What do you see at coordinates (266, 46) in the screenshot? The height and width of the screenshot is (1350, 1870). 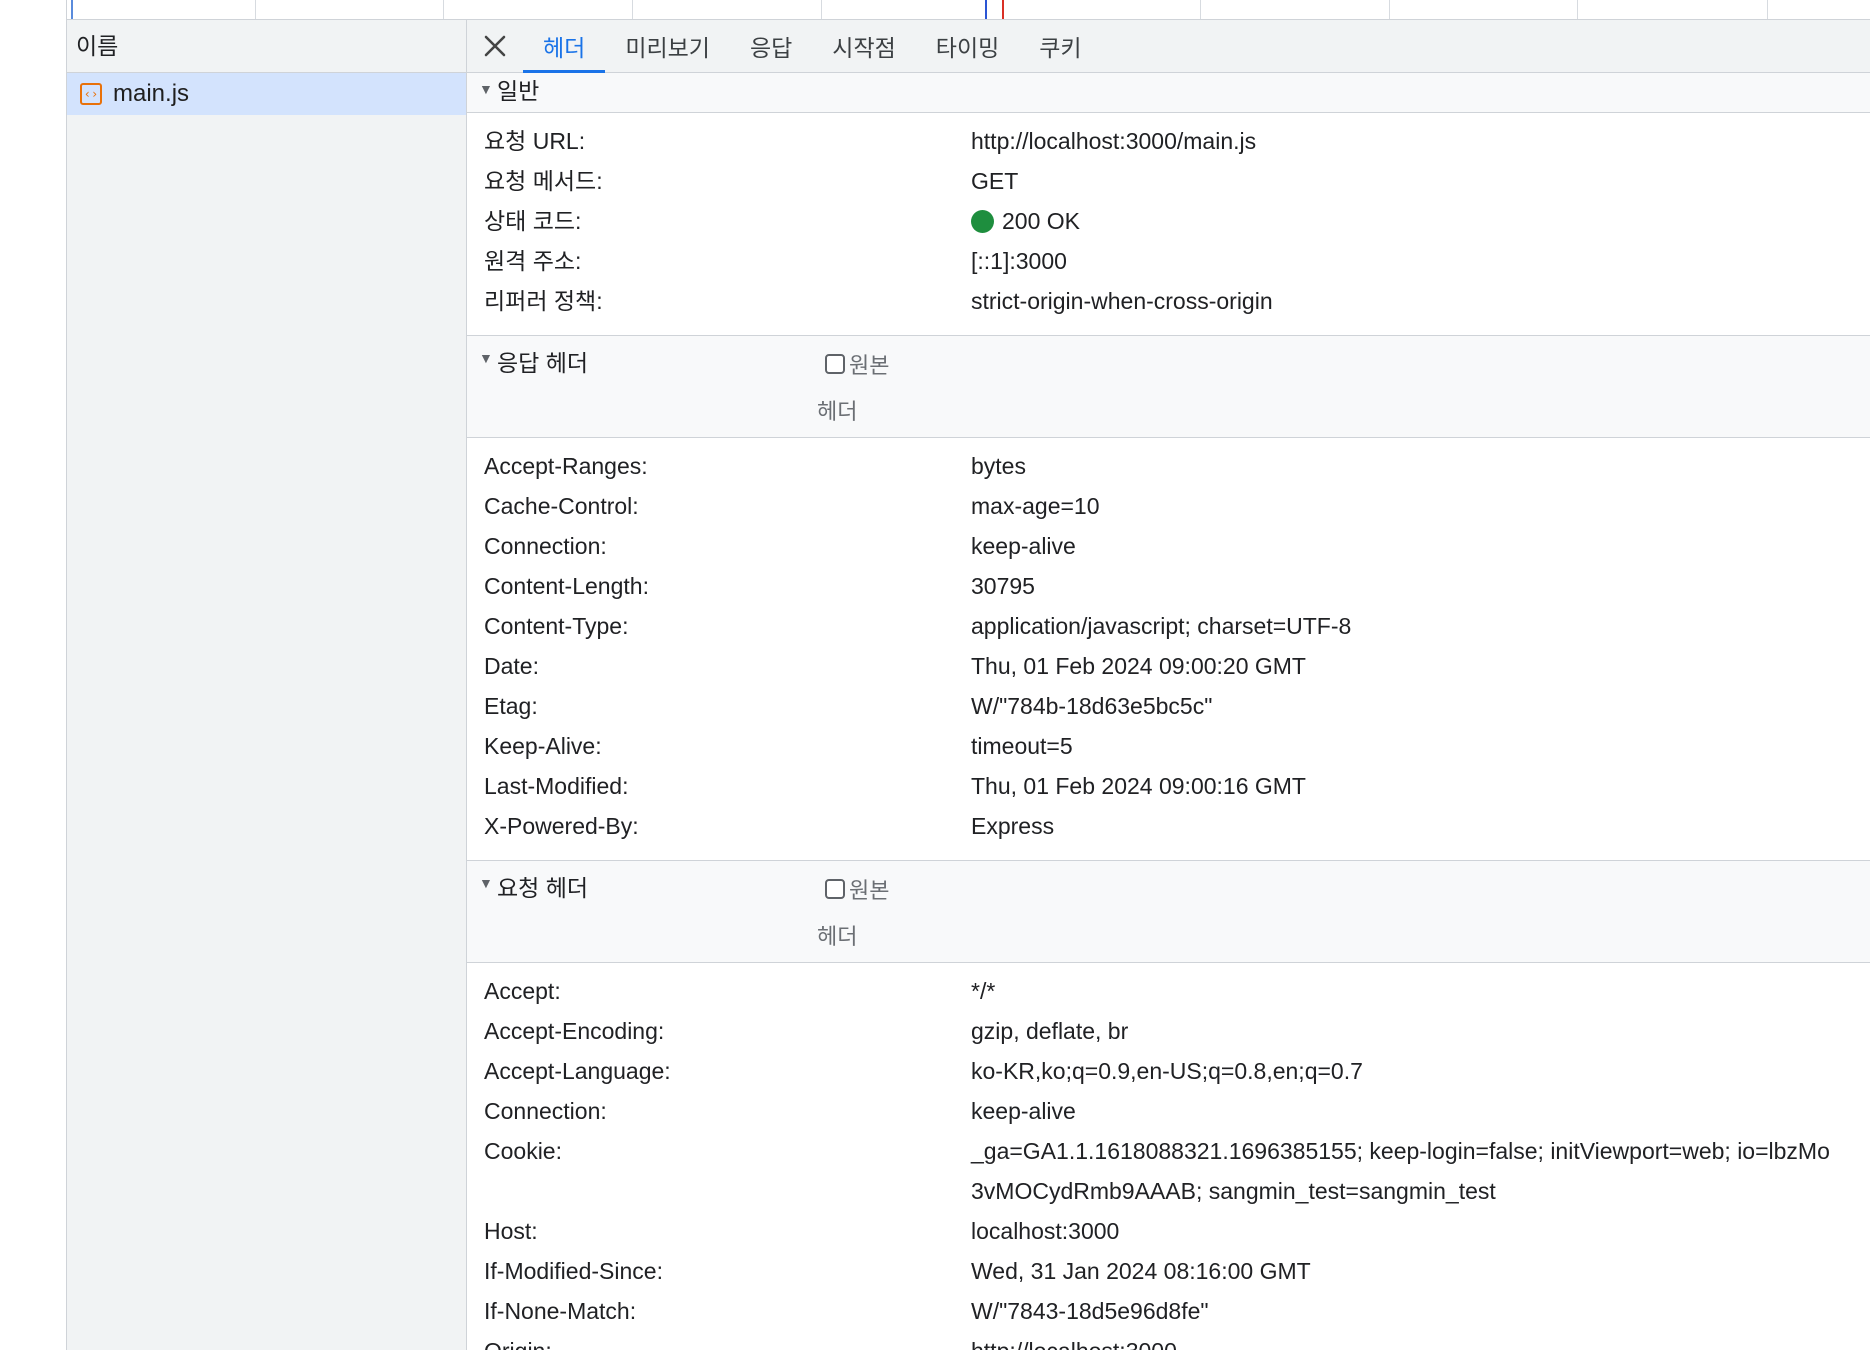 I see `name-column-header: 이름` at bounding box center [266, 46].